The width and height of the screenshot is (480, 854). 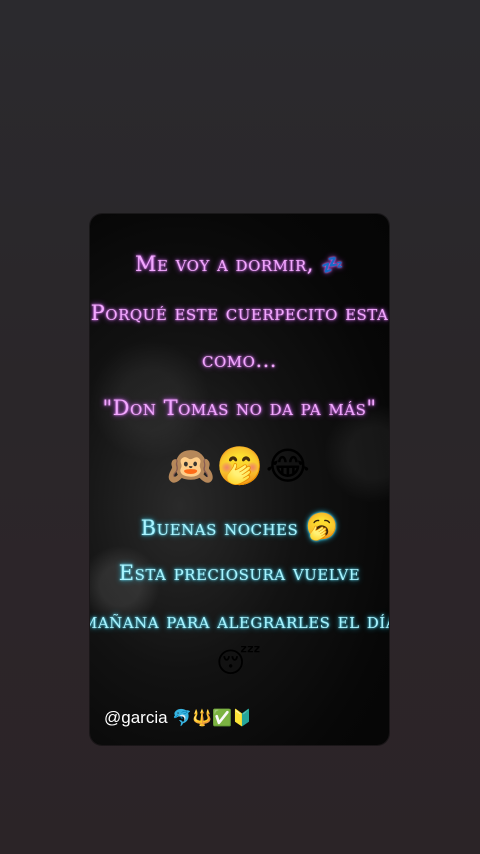 What do you see at coordinates (212, 717) in the screenshot?
I see `handle-icons: 🐬🔱✅🔰` at bounding box center [212, 717].